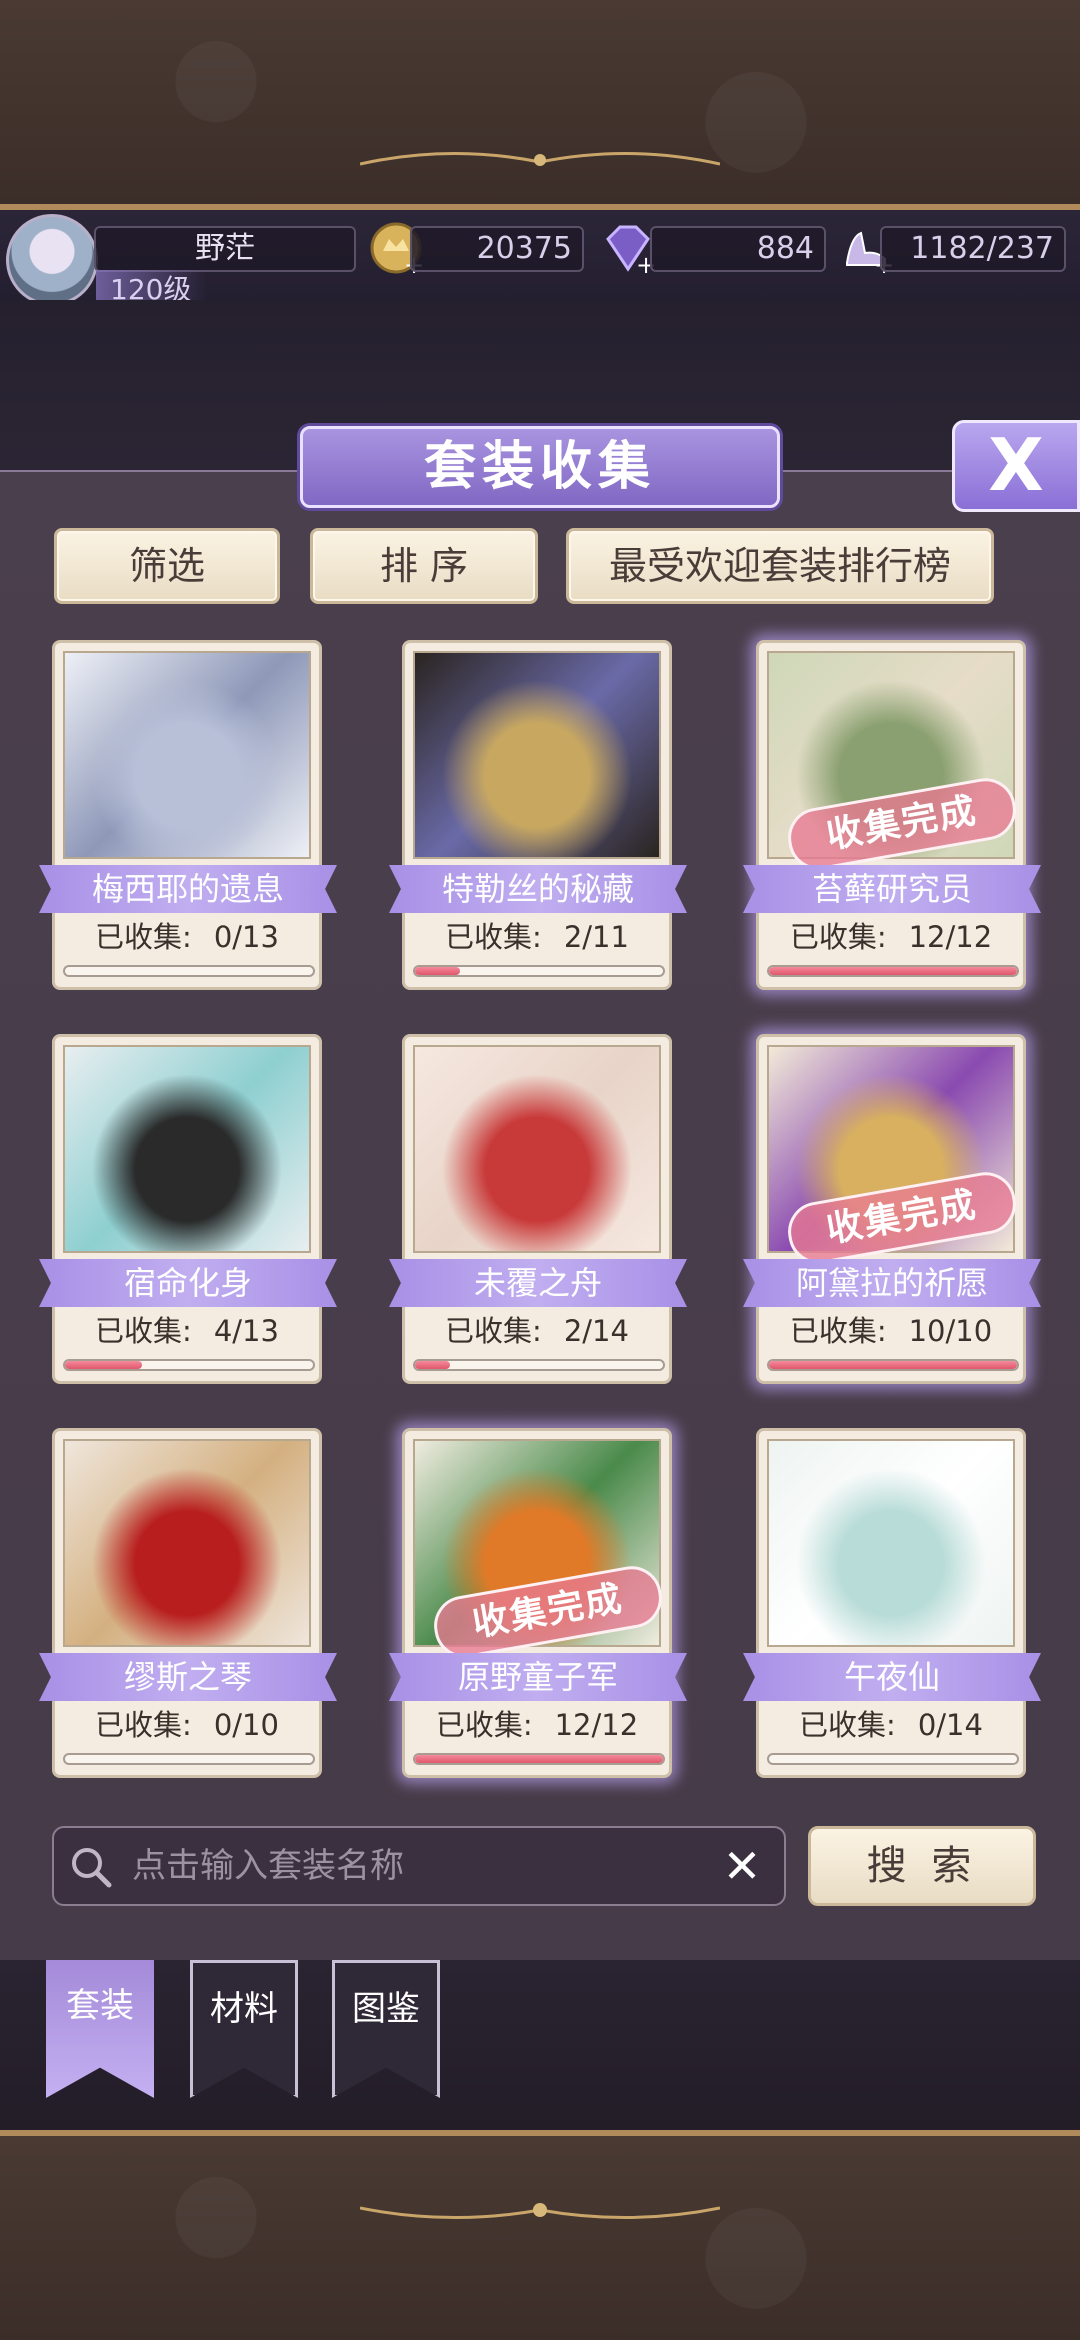  What do you see at coordinates (892, 1677) in the screenshot?
I see `suit-name: 午夜仙` at bounding box center [892, 1677].